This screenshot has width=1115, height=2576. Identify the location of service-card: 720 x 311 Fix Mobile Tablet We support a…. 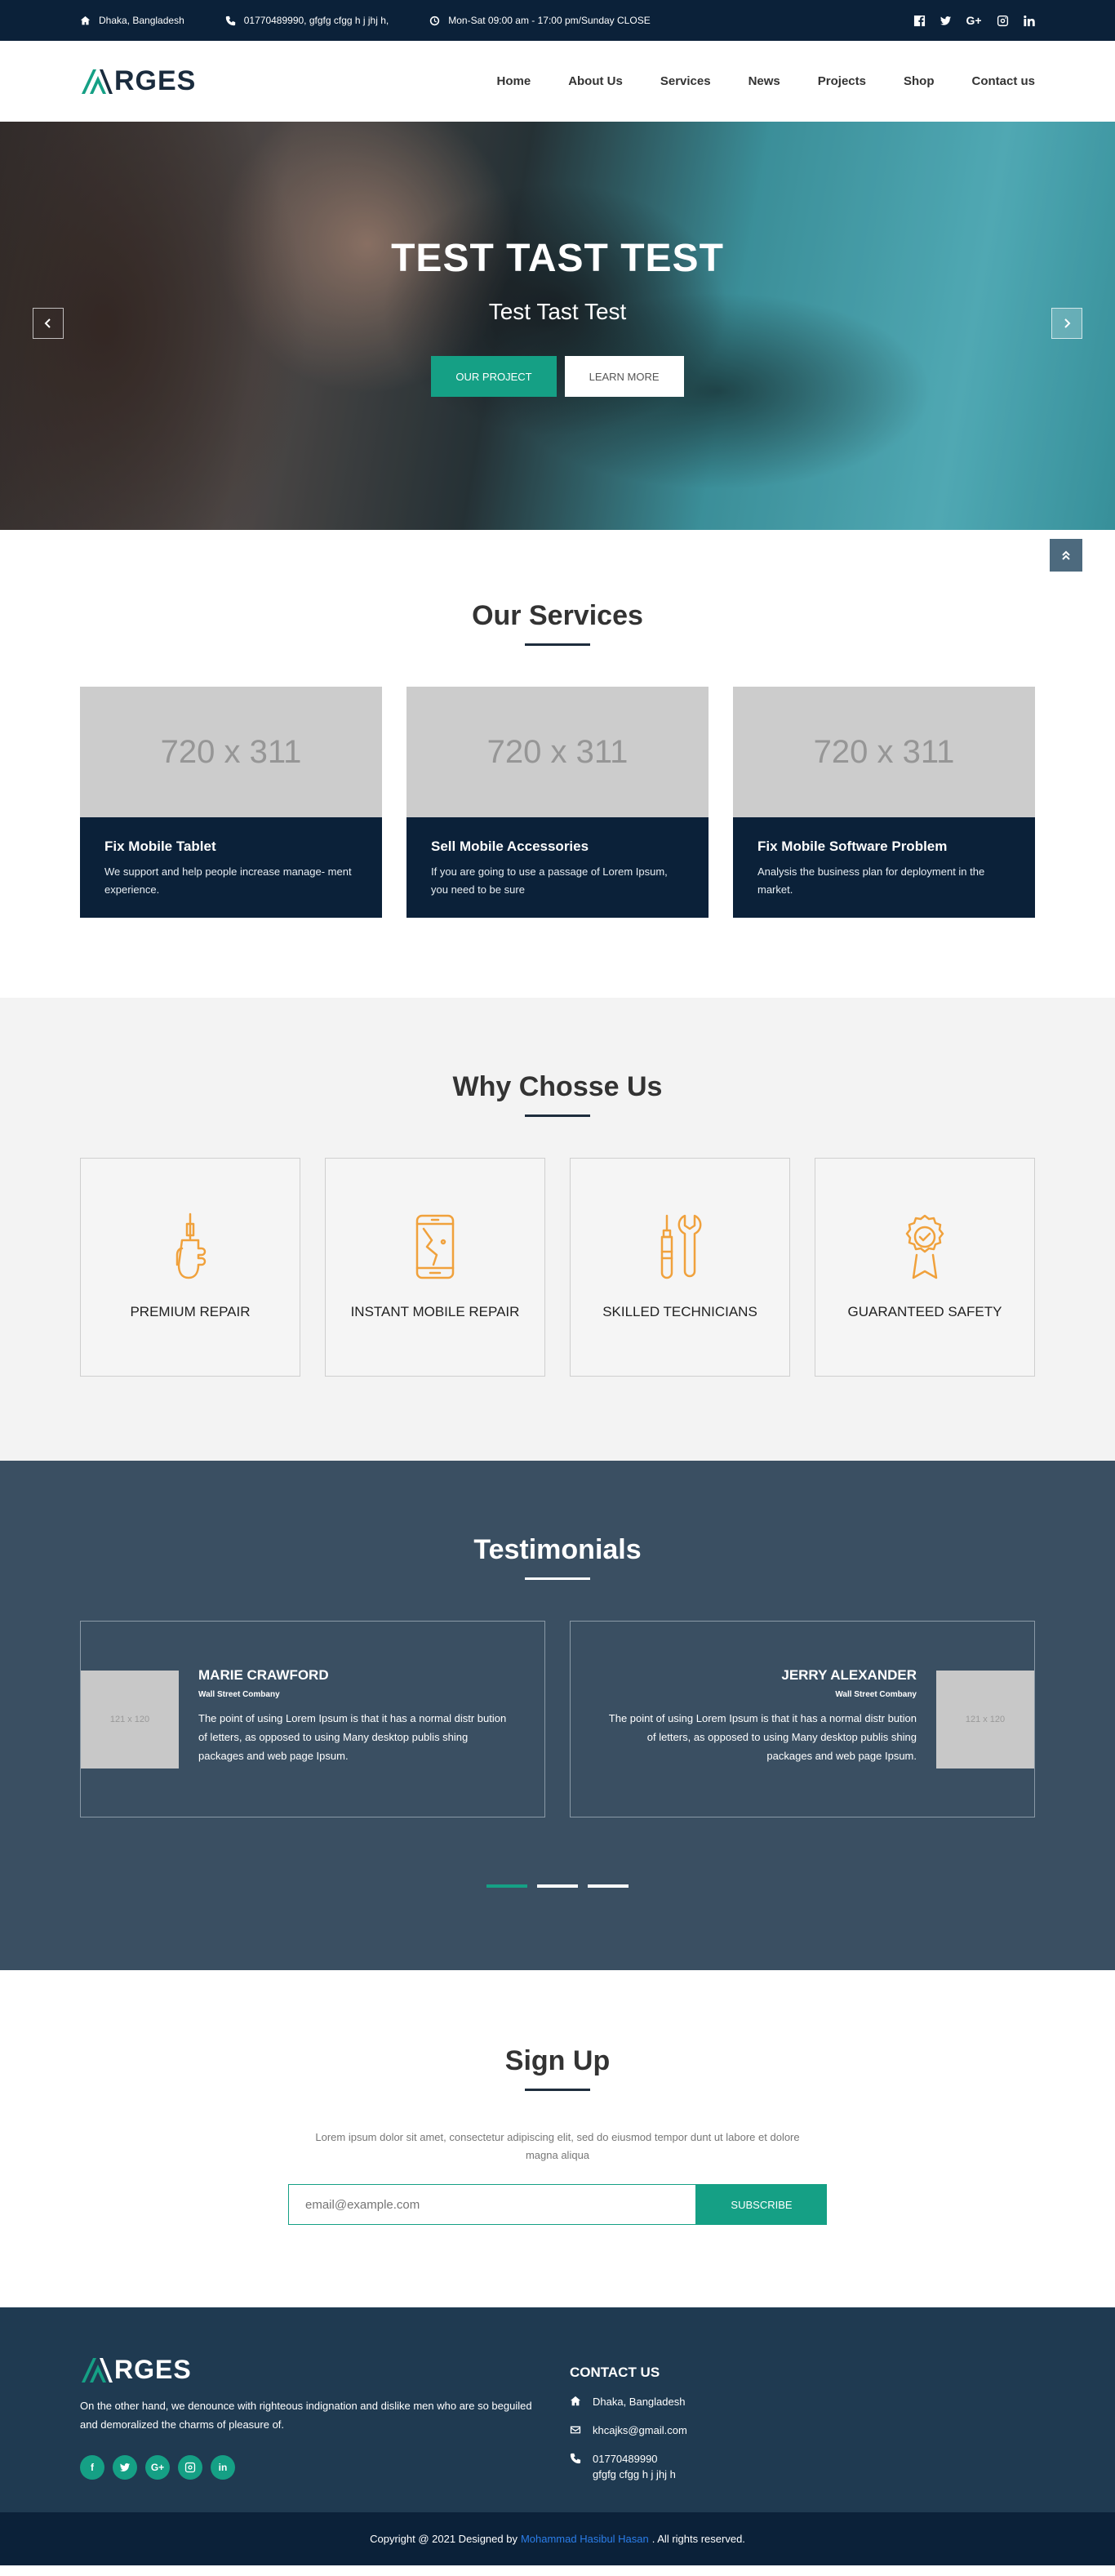
(231, 802).